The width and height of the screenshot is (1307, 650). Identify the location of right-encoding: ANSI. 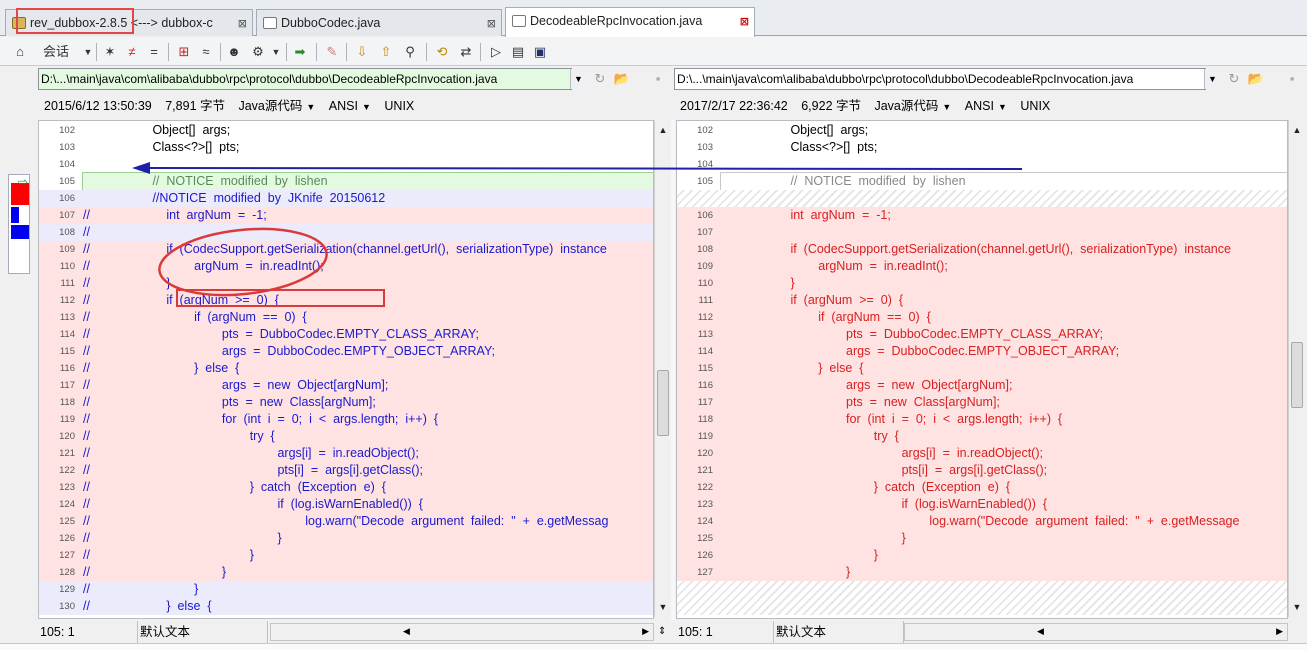
(979, 106).